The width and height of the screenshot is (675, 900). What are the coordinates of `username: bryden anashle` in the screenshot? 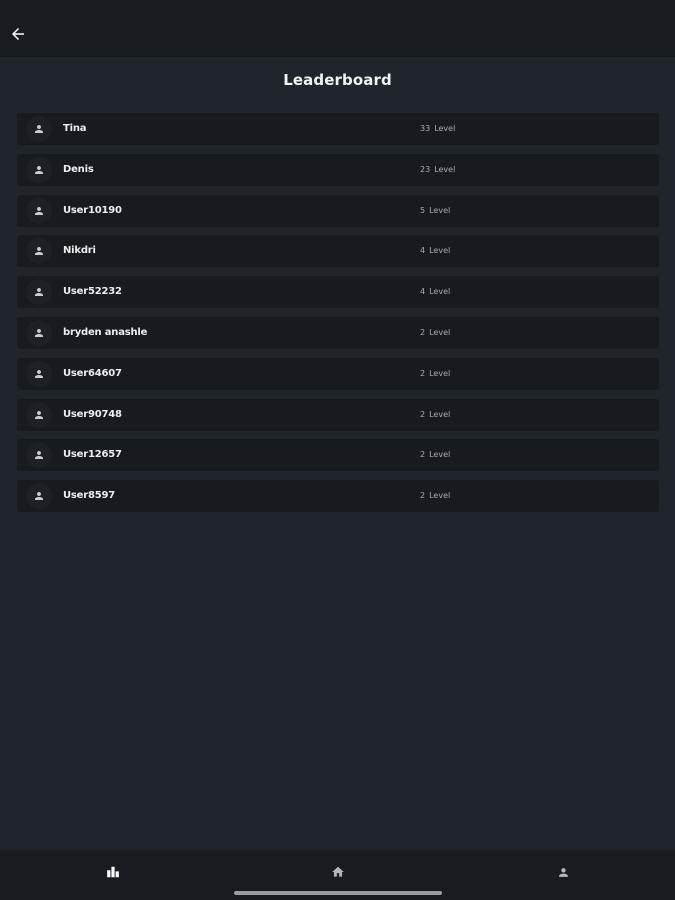 It's located at (105, 332).